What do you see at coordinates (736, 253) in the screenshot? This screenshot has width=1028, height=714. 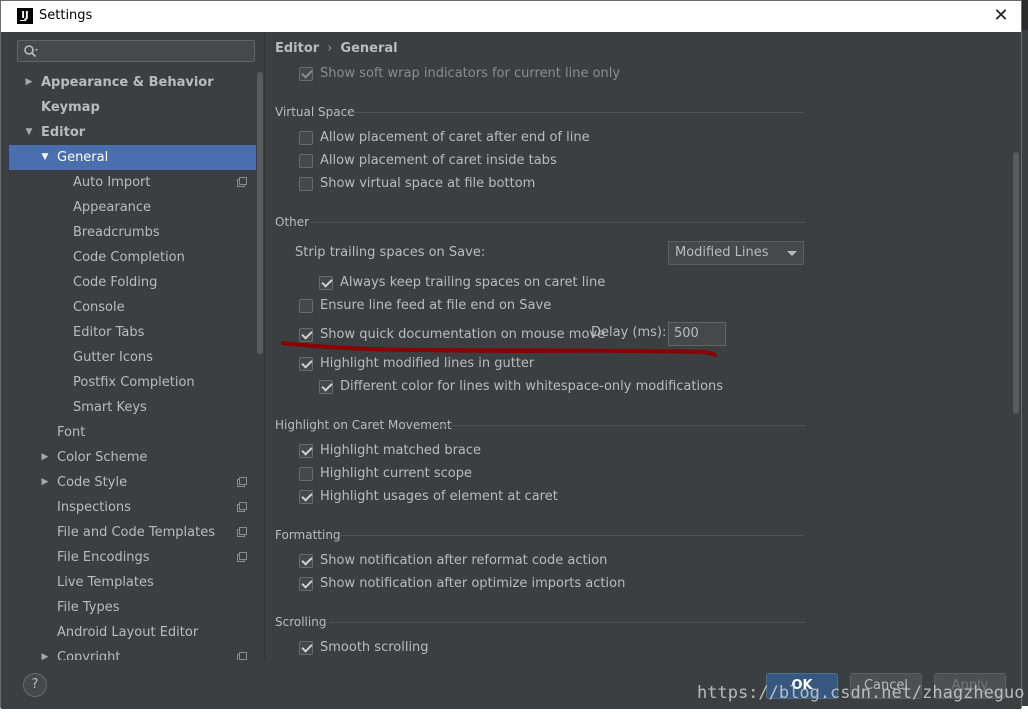 I see `strip-spaces-select: Modified Lines` at bounding box center [736, 253].